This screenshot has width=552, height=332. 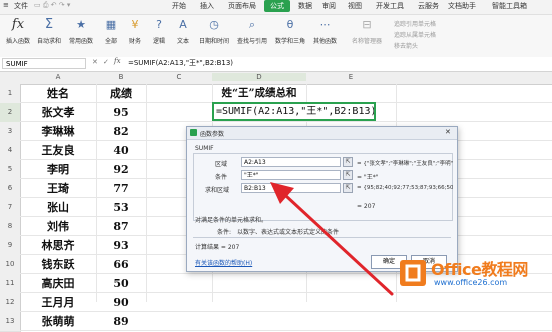 What do you see at coordinates (58, 321) in the screenshot?
I see `cell-name: 张萌萌` at bounding box center [58, 321].